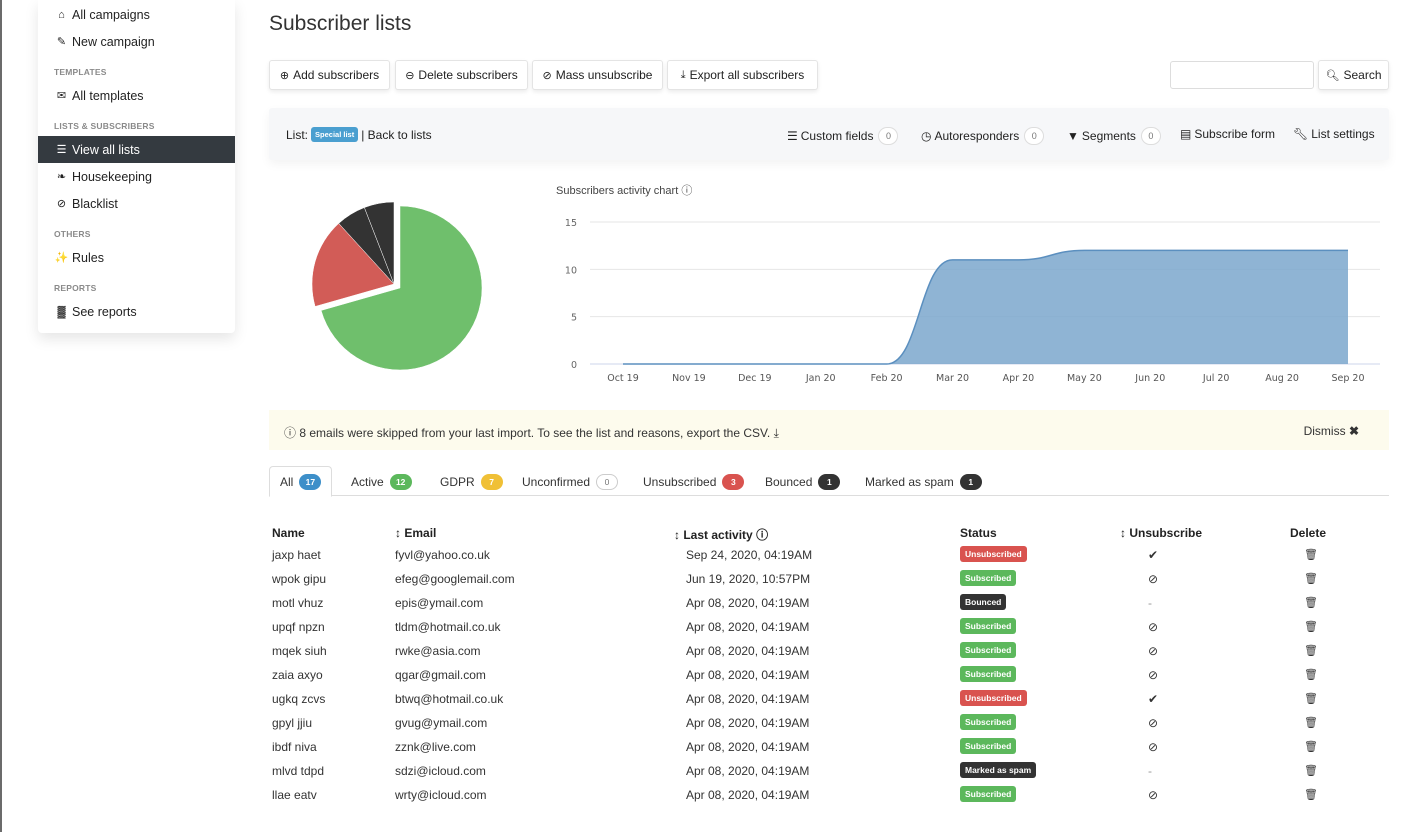 This screenshot has width=1425, height=832. I want to click on tab-bounced: Bounced 1, so click(803, 481).